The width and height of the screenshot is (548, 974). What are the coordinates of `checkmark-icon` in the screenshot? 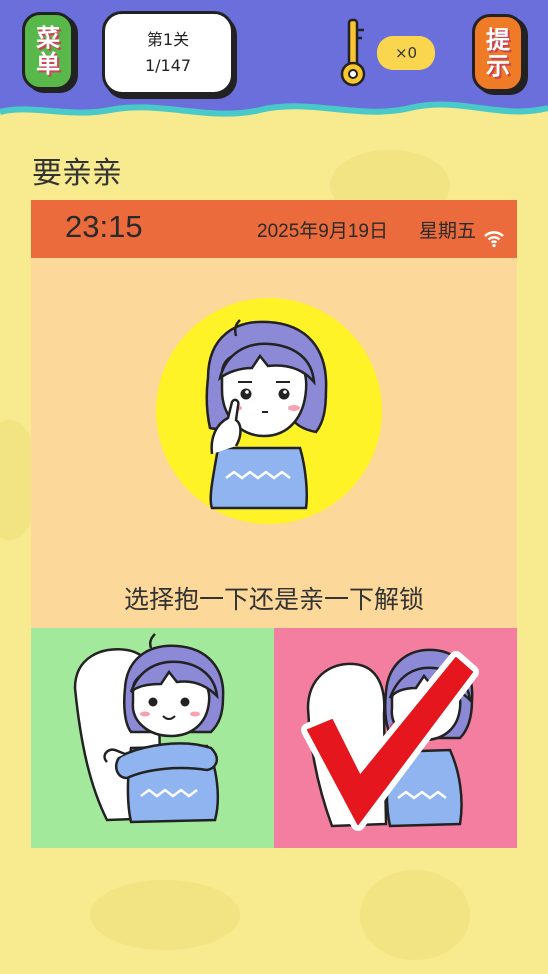 It's located at (390, 741).